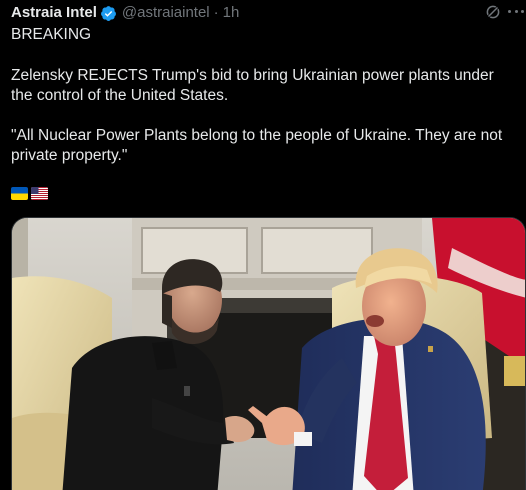  I want to click on author-handle: @astraiaintel, so click(166, 13).